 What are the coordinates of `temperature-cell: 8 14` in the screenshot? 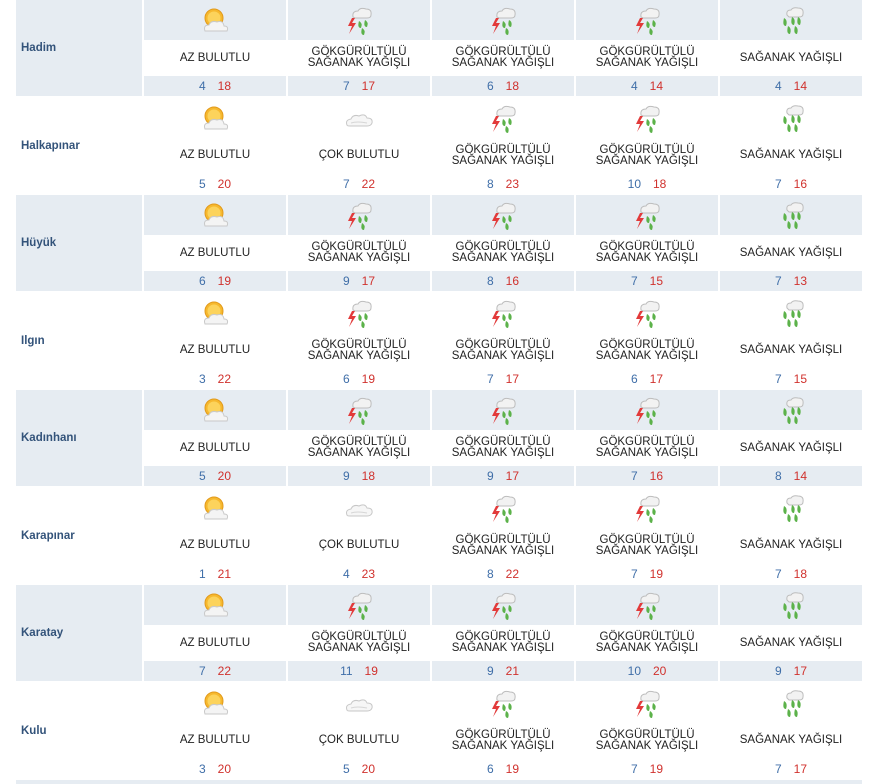 It's located at (791, 476).